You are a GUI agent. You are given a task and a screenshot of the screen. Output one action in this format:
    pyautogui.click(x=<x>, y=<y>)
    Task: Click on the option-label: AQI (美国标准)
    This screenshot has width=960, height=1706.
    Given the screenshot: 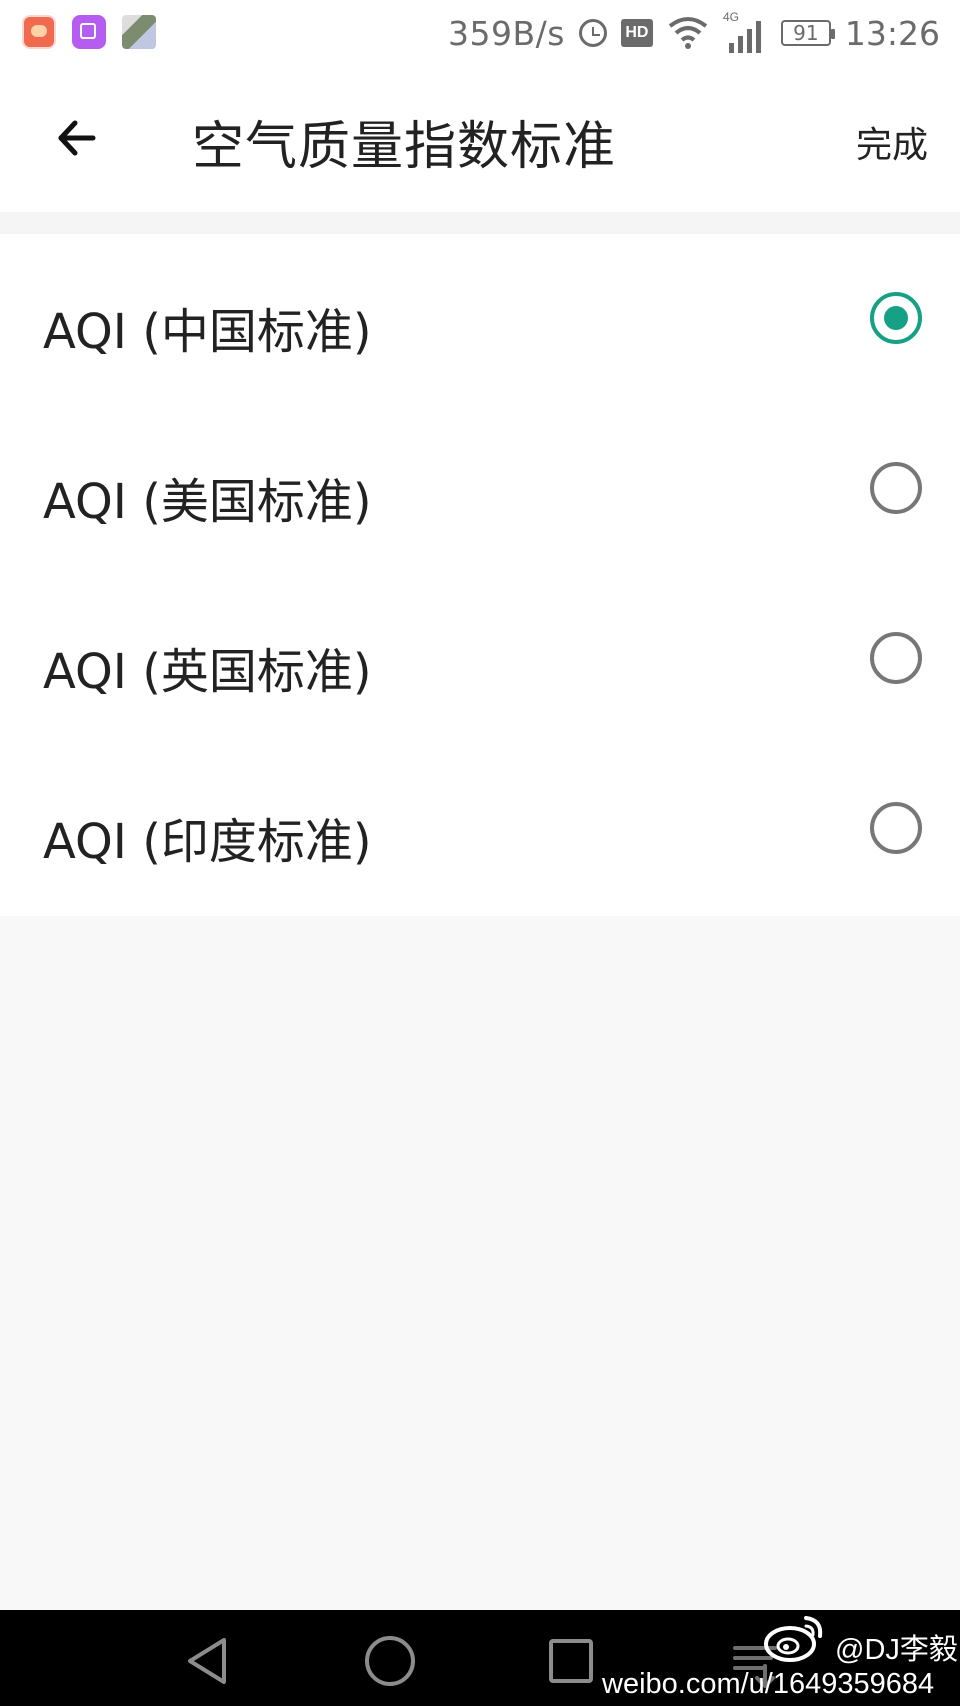 What is the action you would take?
    pyautogui.click(x=207, y=502)
    